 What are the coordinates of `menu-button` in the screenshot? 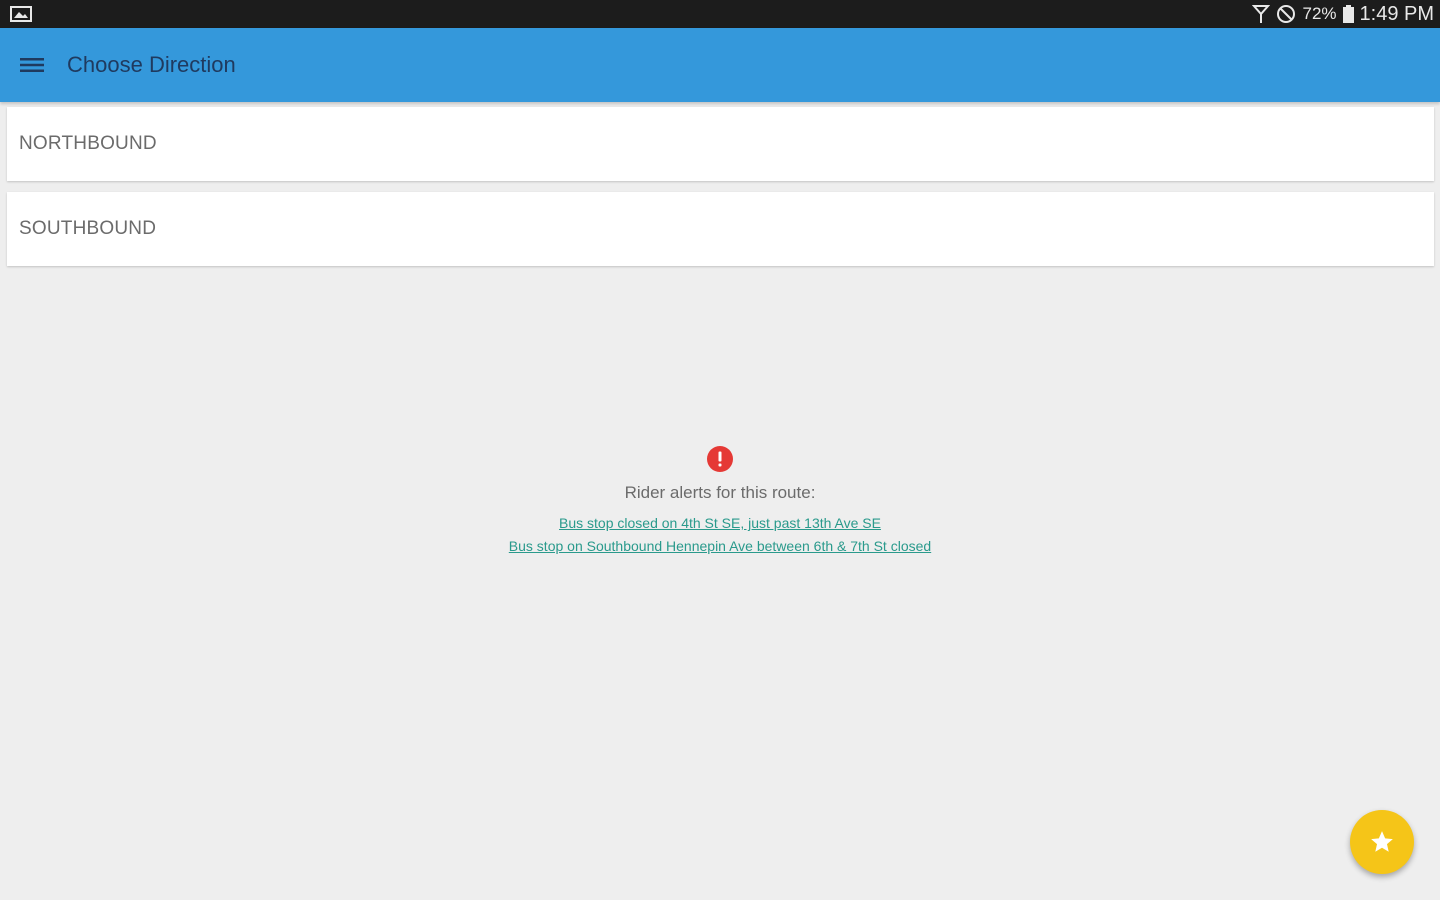 It's located at (32, 65).